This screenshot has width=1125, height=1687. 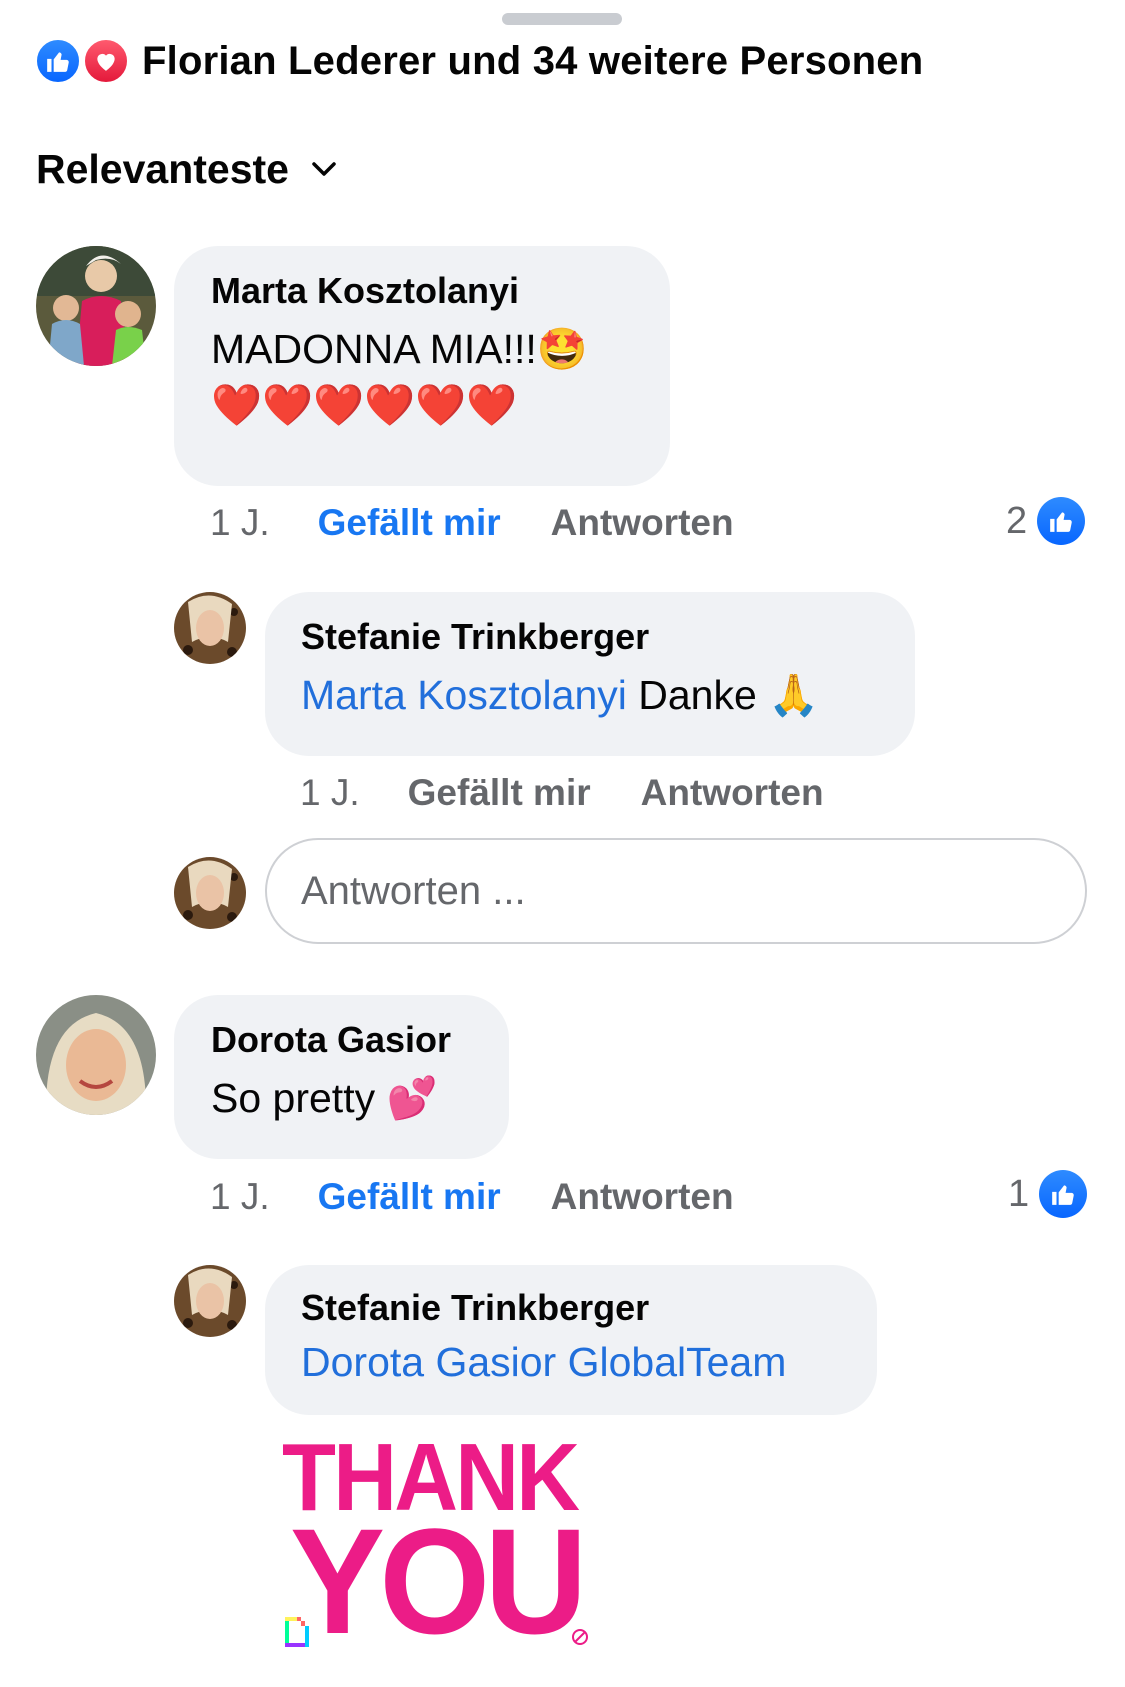 I want to click on giphy-icon, so click(x=297, y=1634).